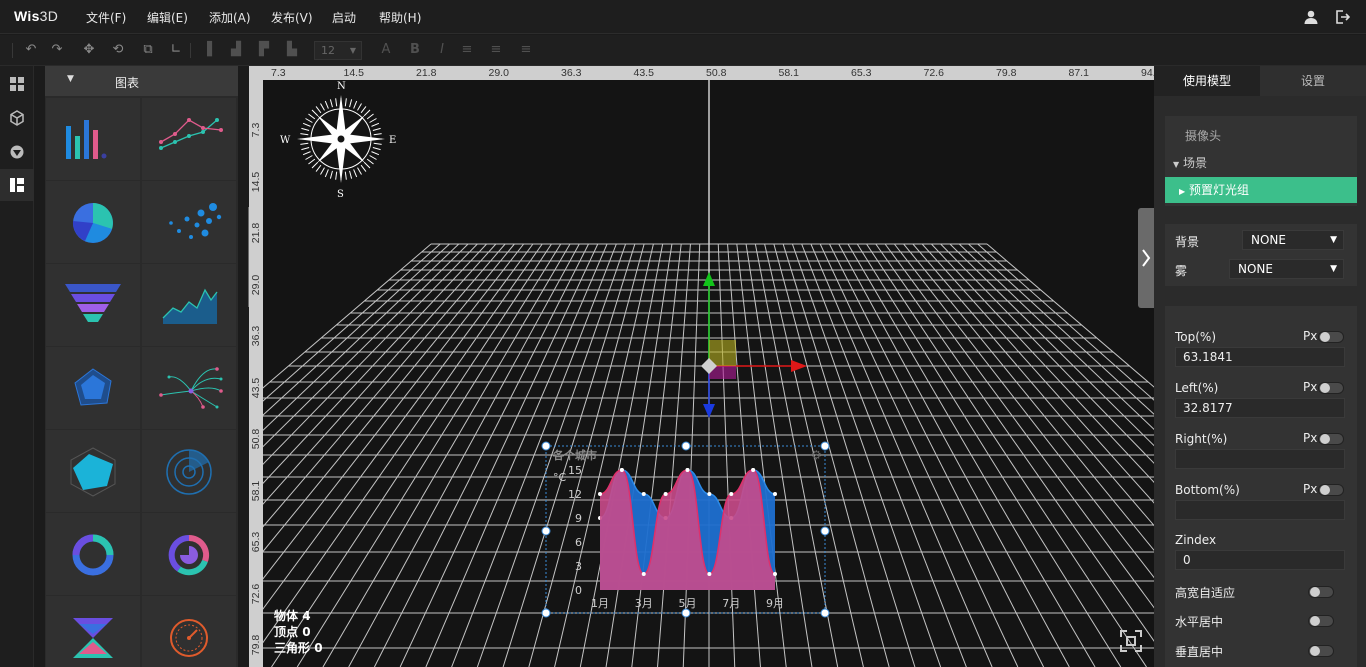  I want to click on hourglass-icon, so click(93, 638).